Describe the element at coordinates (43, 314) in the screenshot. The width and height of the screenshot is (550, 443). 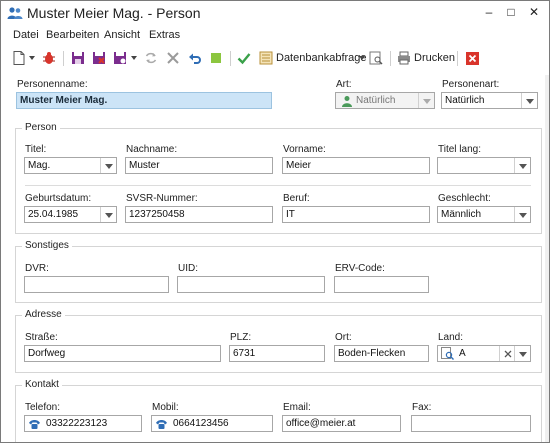
I see `adresse-group-title: Adresse` at that location.